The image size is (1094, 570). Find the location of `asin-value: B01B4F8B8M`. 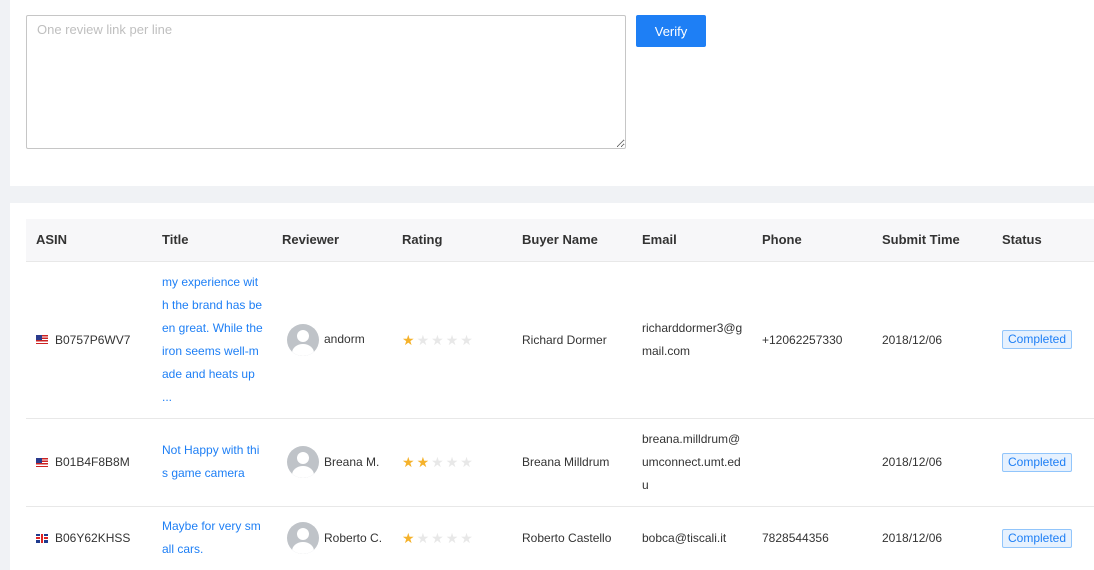

asin-value: B01B4F8B8M is located at coordinates (92, 462).